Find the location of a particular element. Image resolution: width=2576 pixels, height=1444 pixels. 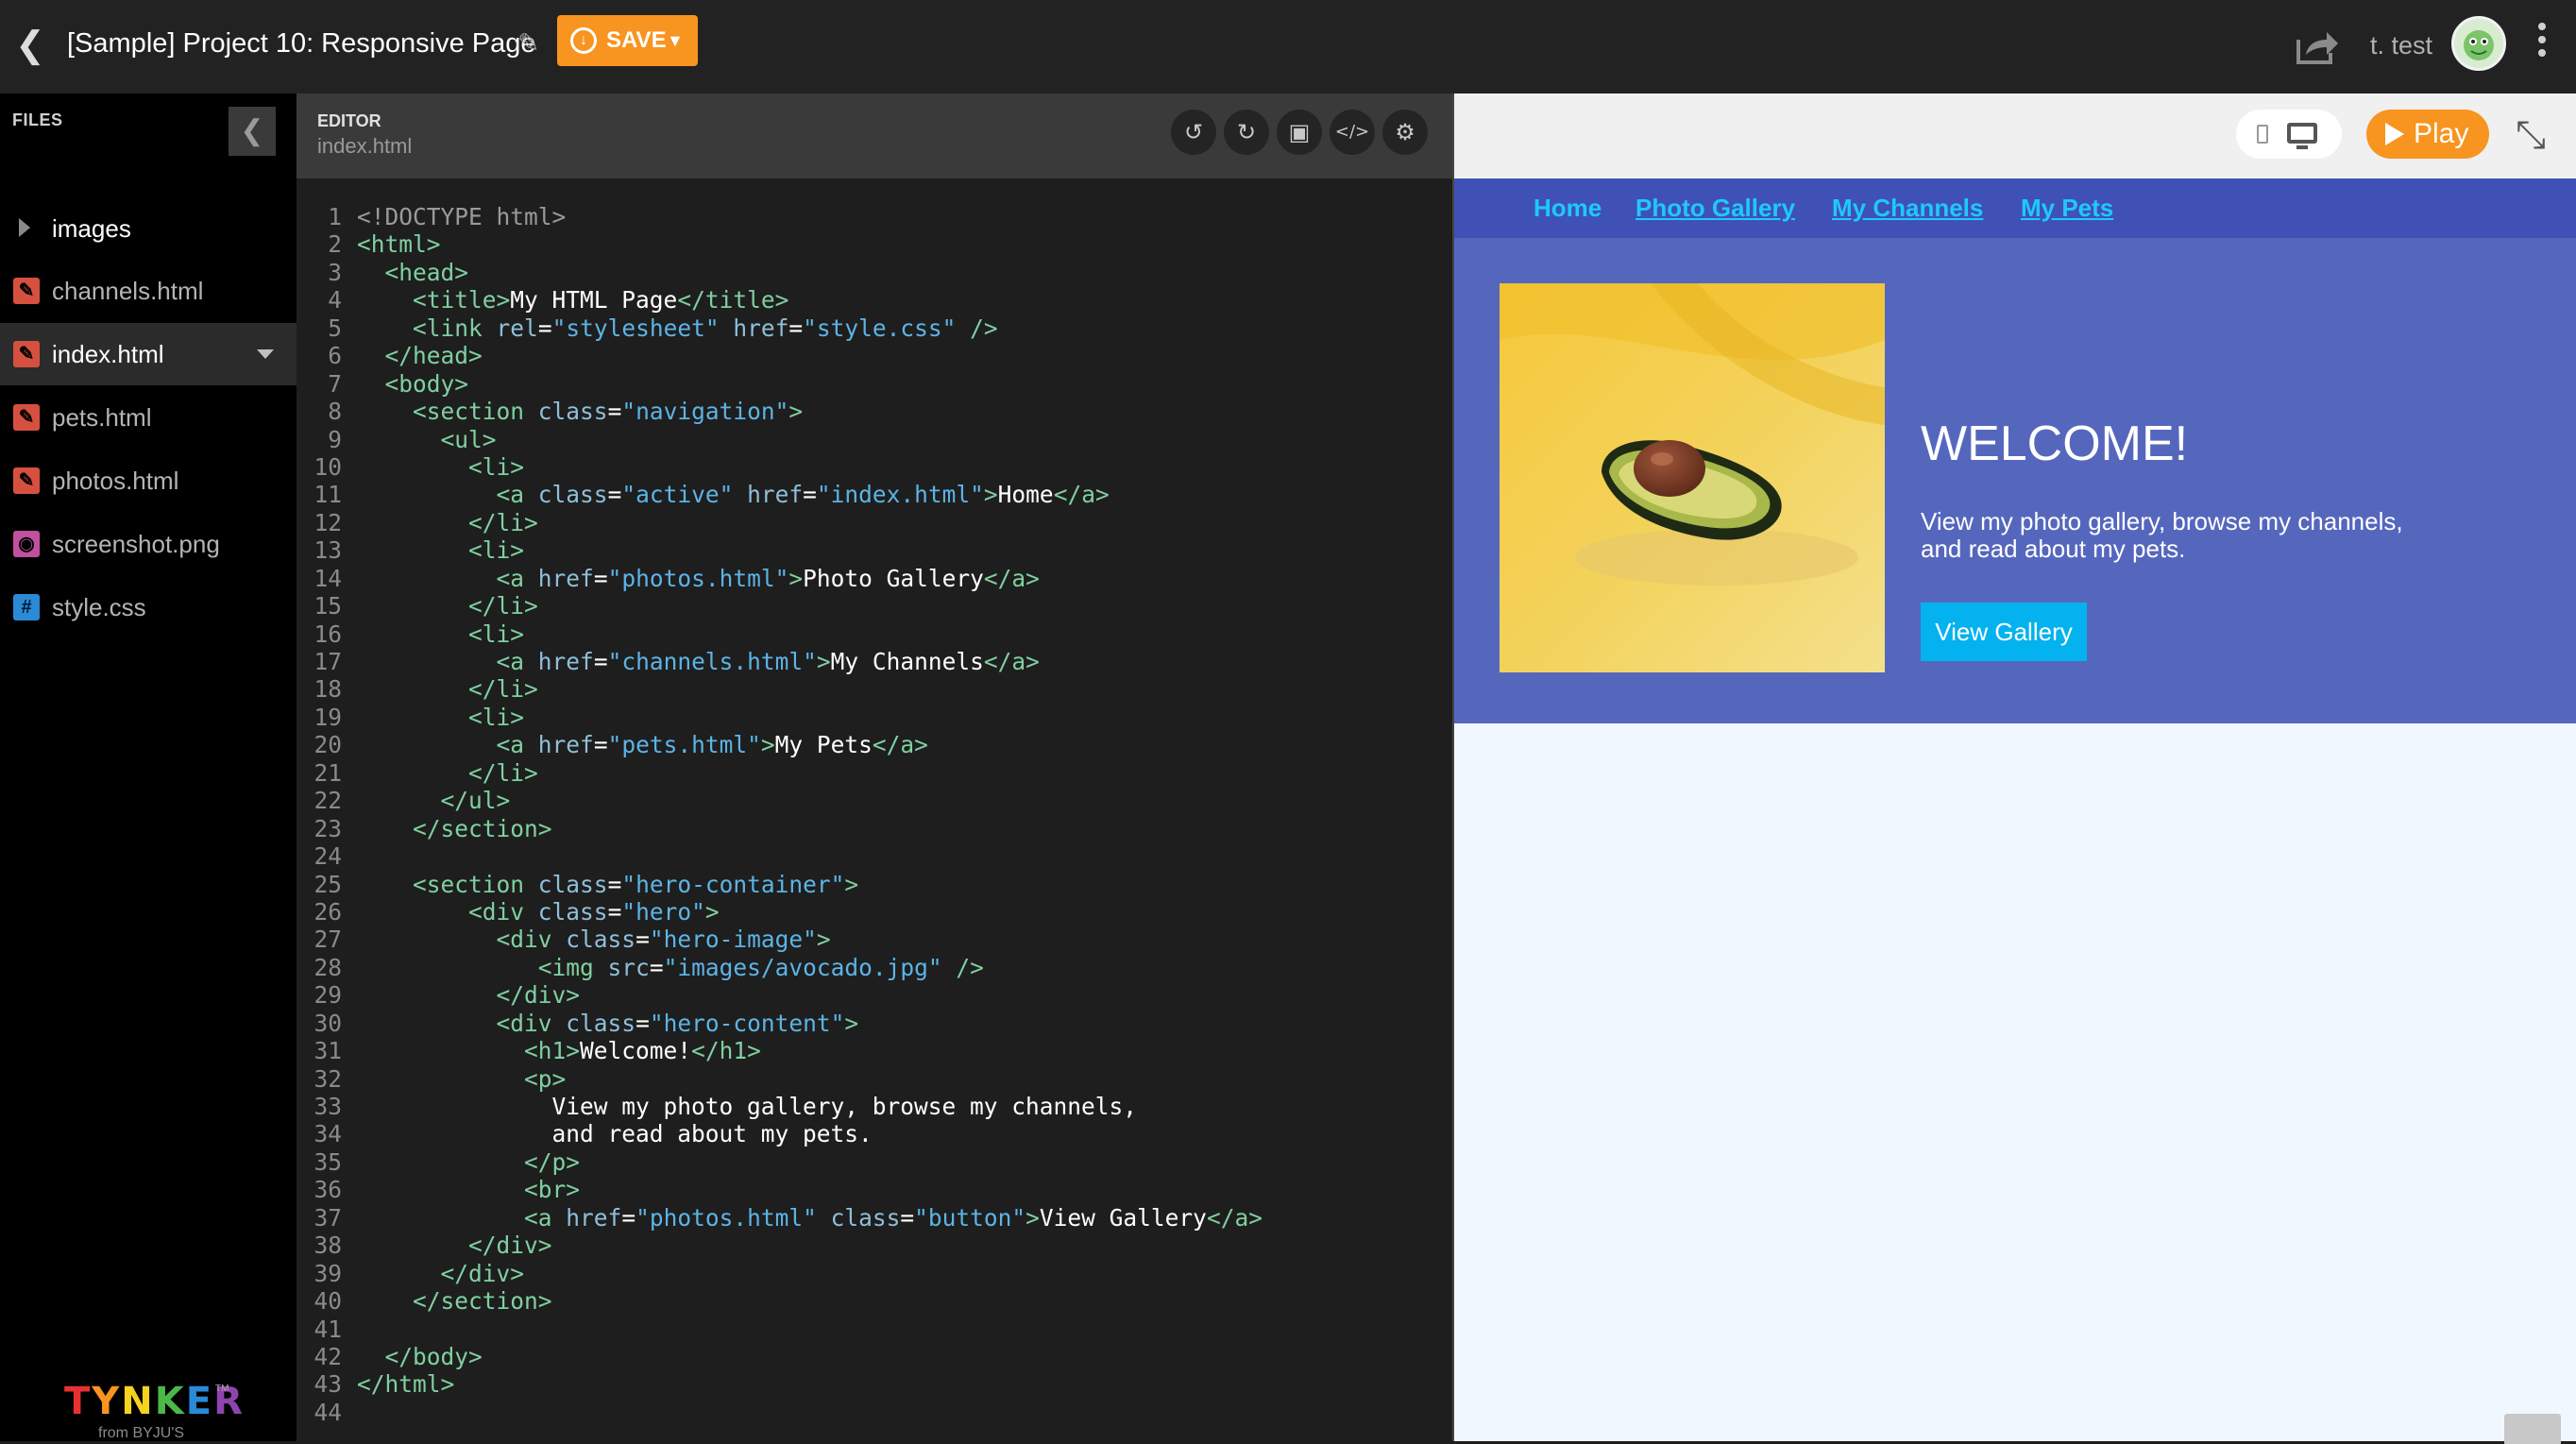

line-number: 29 is located at coordinates (328, 996).